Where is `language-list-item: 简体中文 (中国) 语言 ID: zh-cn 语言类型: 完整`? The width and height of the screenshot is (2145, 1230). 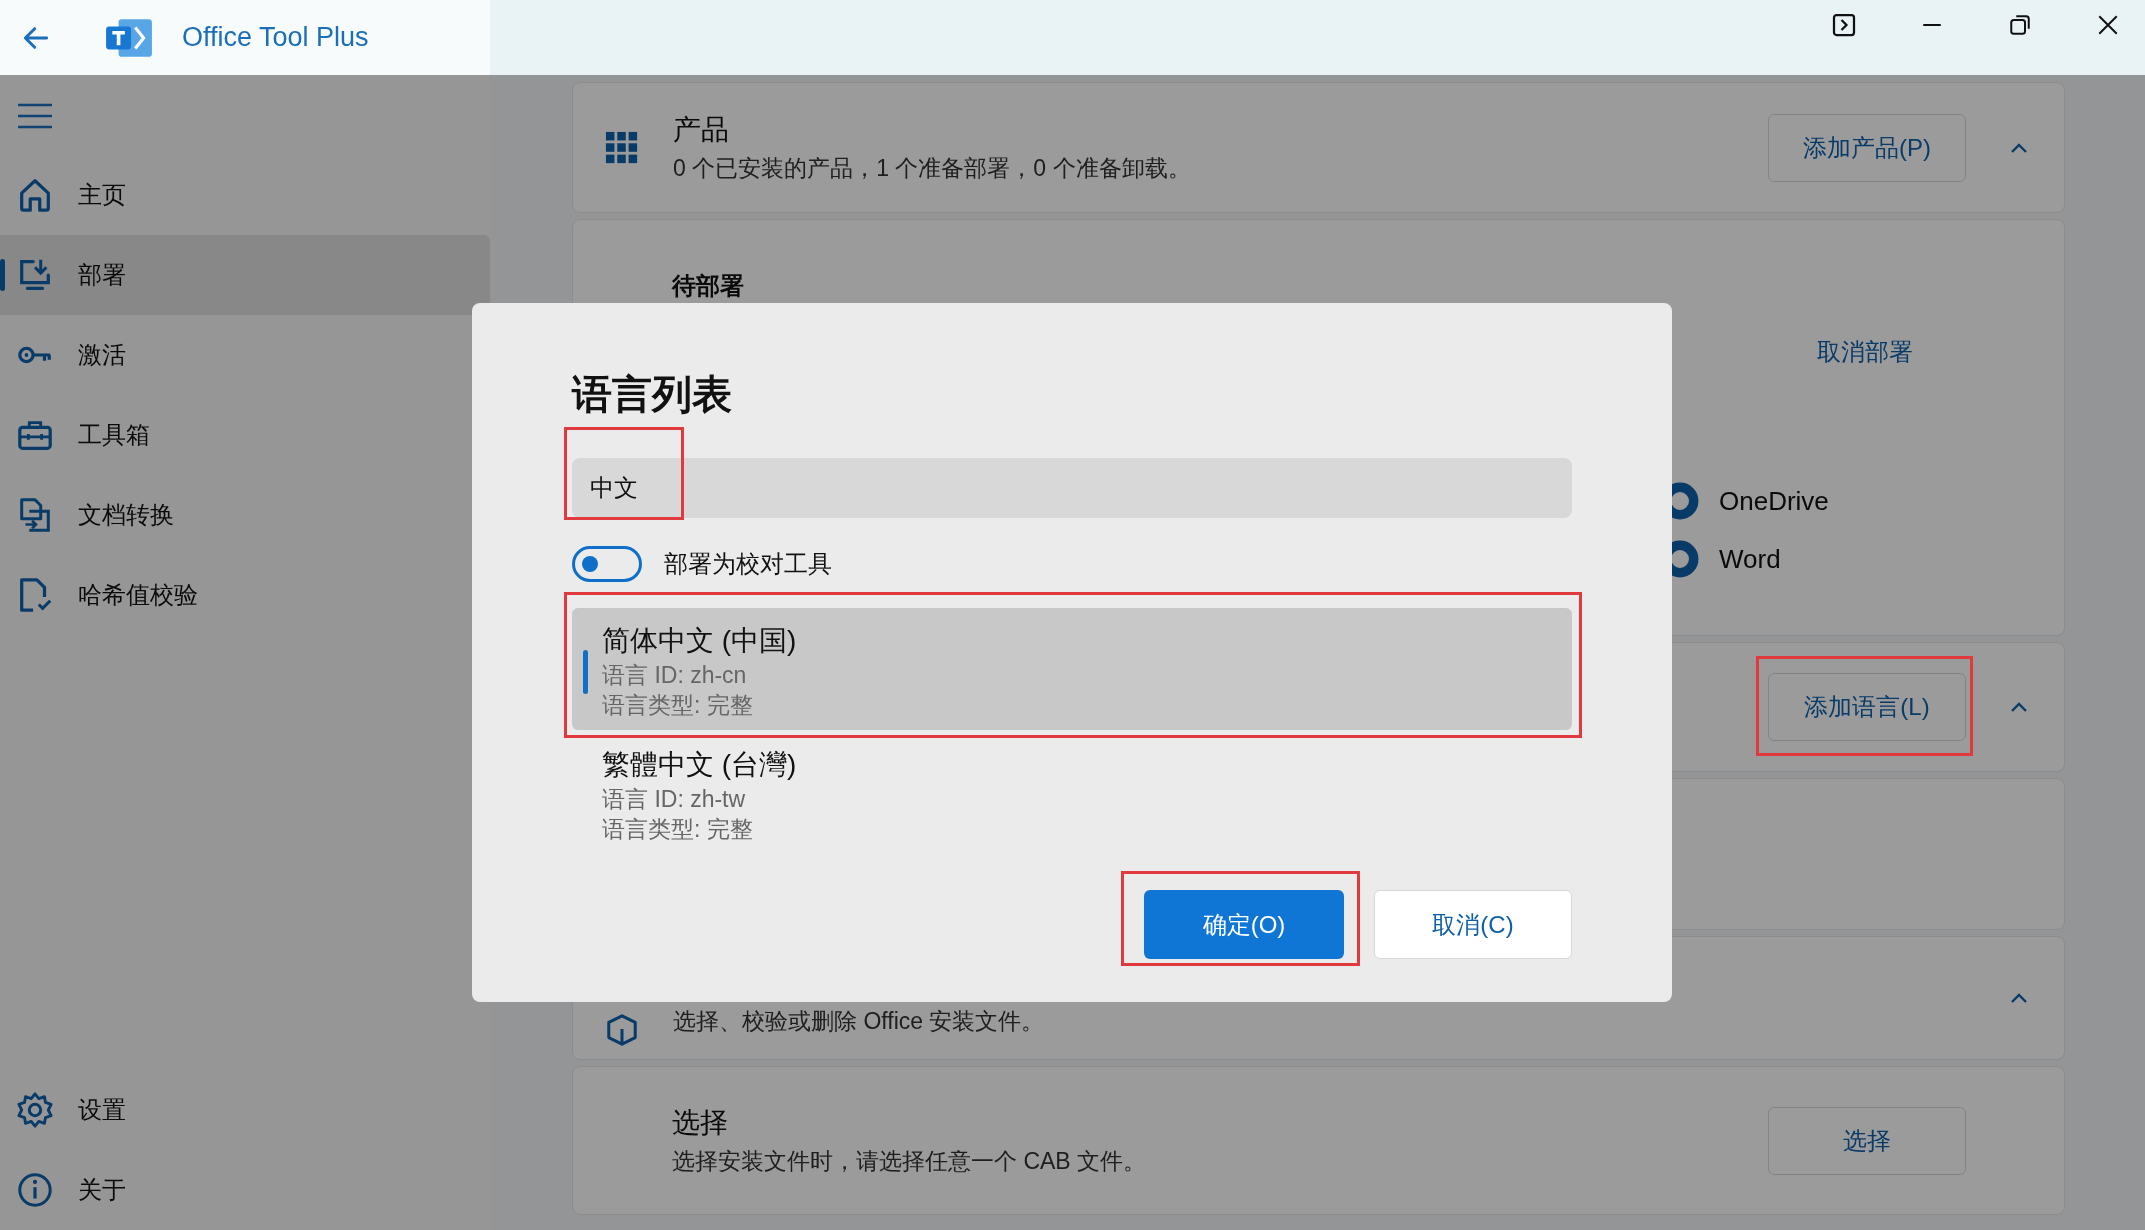
language-list-item: 简体中文 (中国) 语言 ID: zh-cn 语言类型: 完整 is located at coordinates (1072, 669).